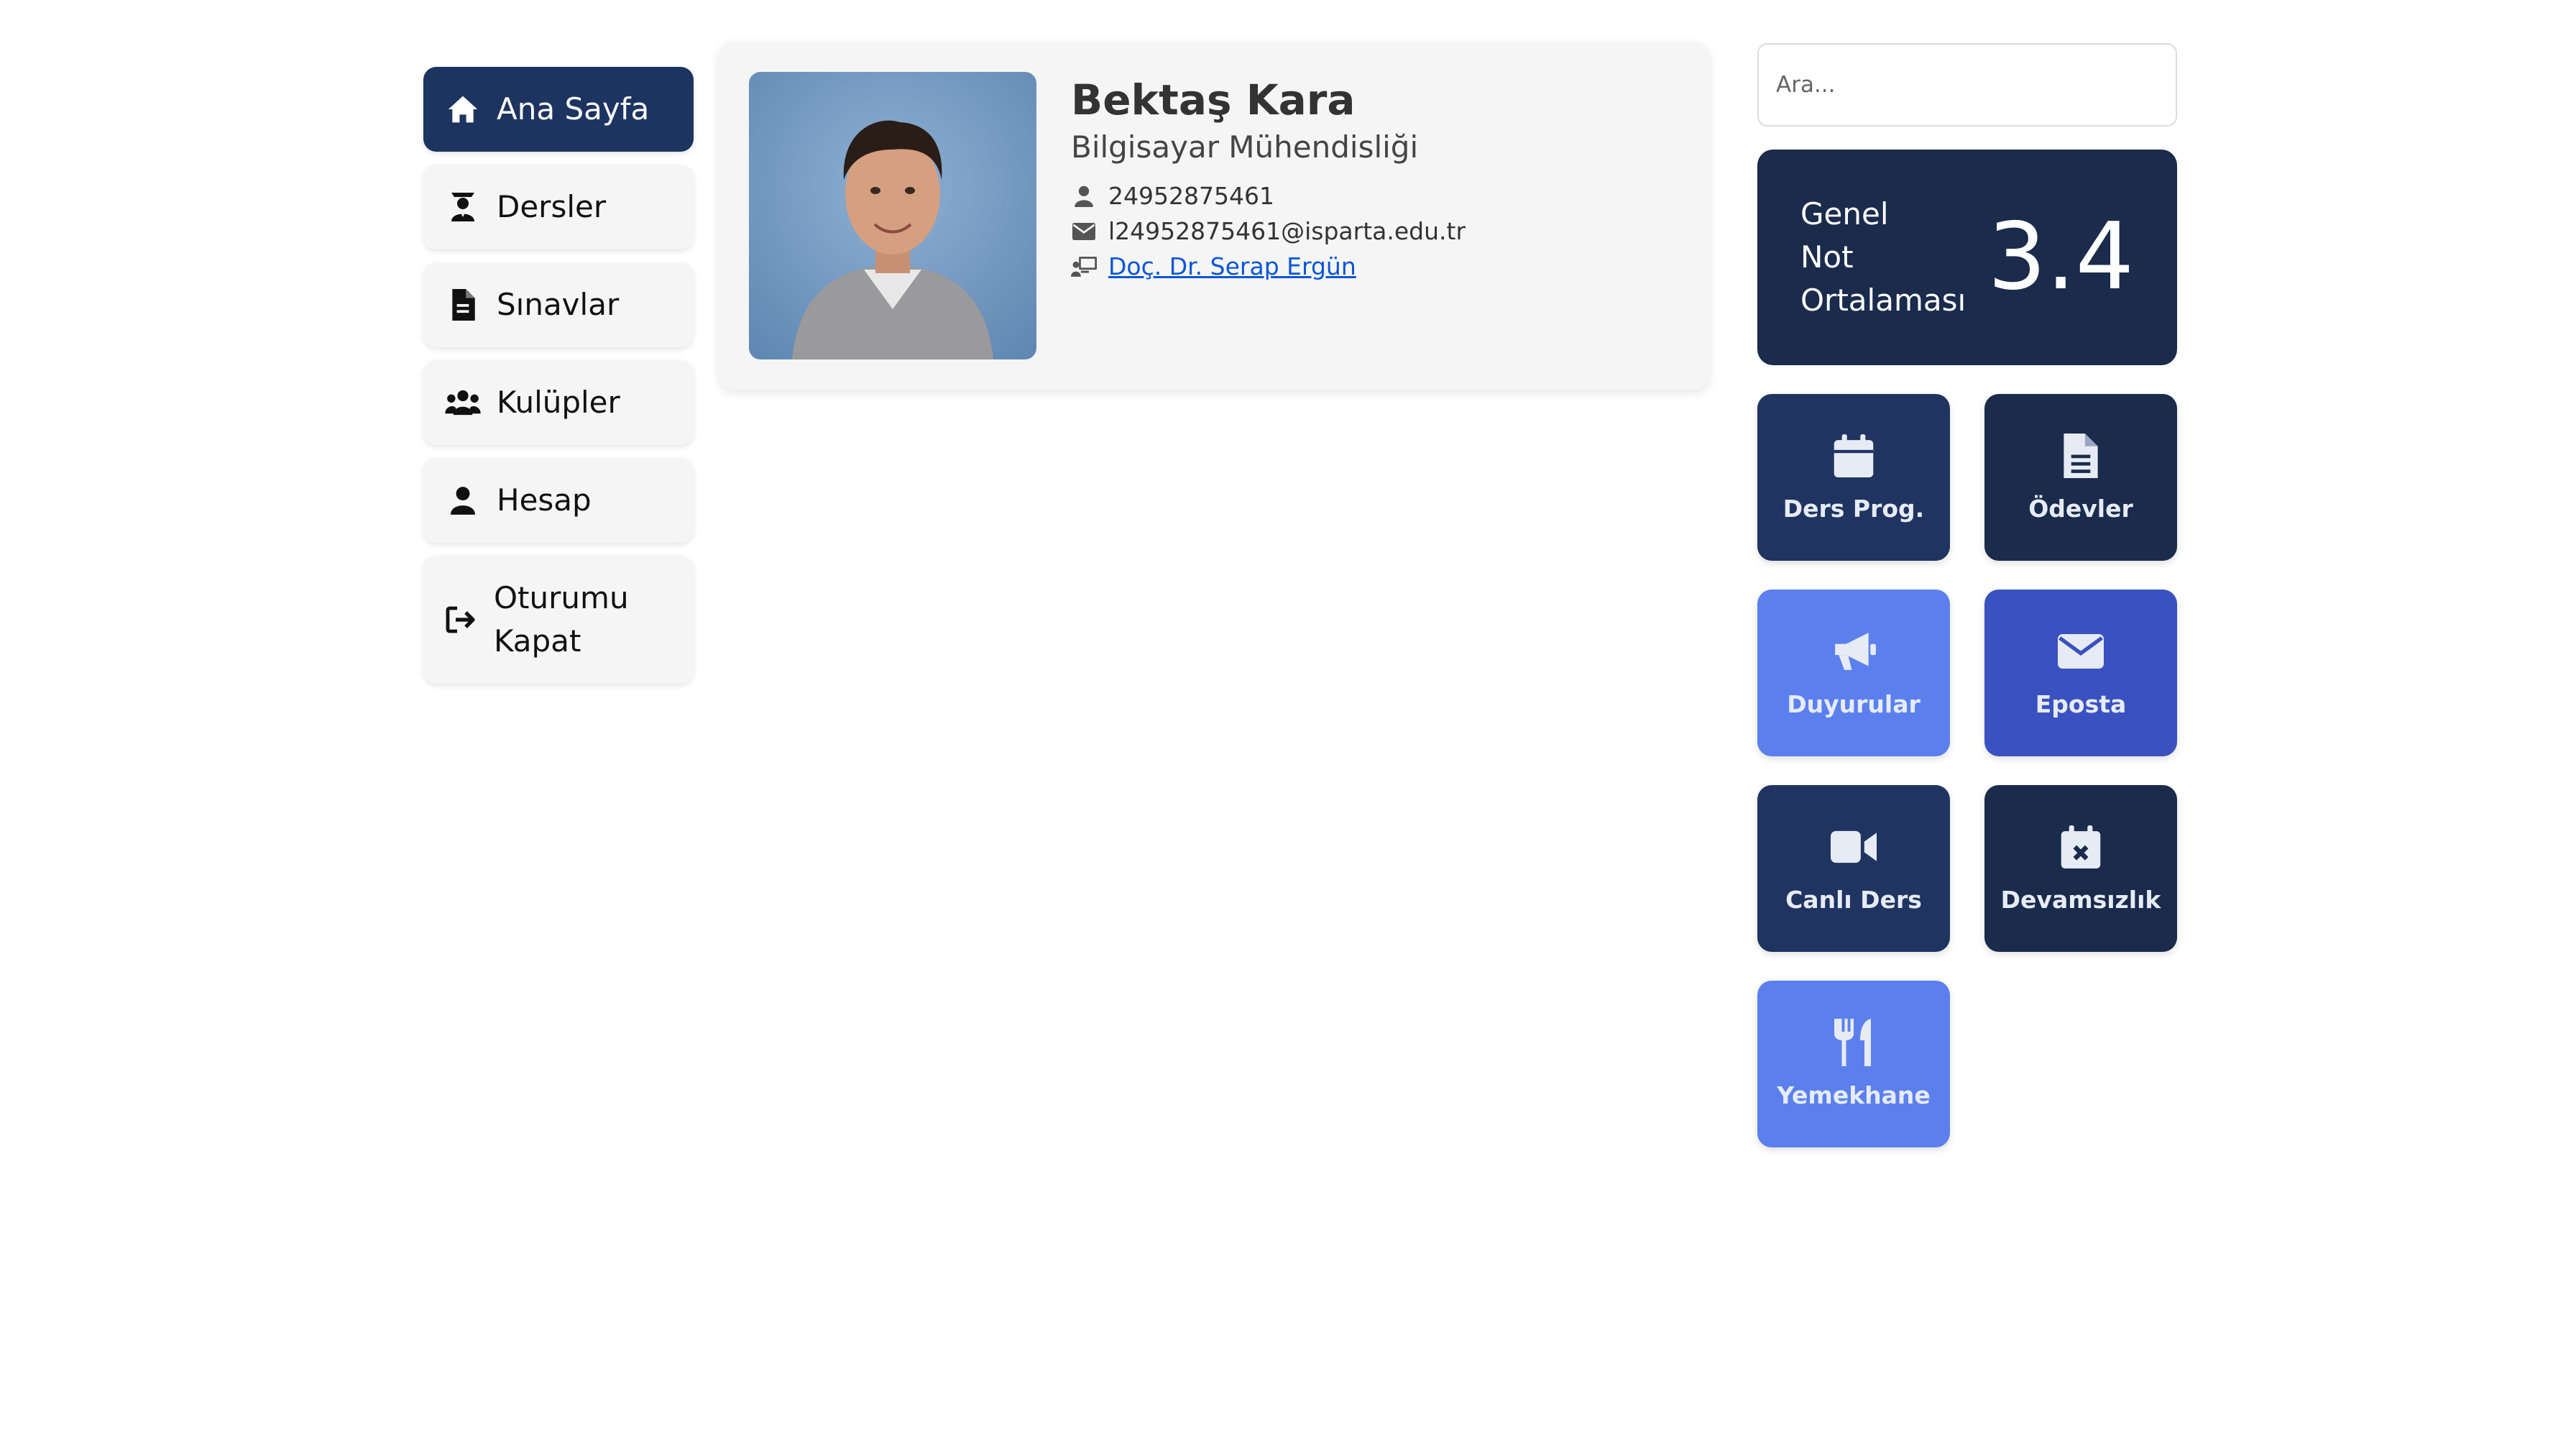 The height and width of the screenshot is (1435, 2576). I want to click on tile-canli-ders: Canlı Ders, so click(1853, 868).